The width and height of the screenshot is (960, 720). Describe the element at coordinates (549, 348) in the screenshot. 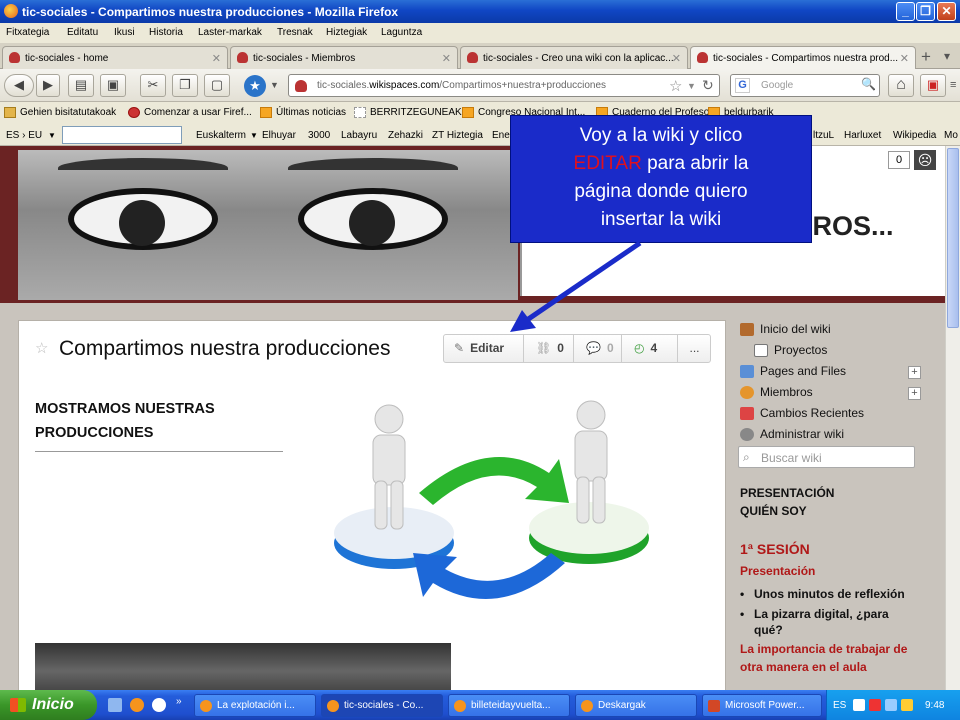

I see `links-button: ⛓ 0` at that location.